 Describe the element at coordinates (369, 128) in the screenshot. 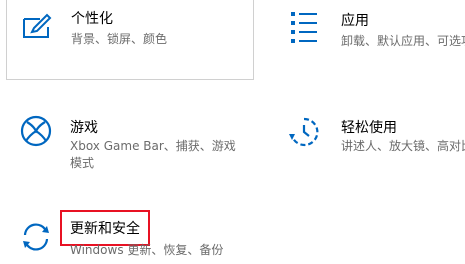

I see `tile-title: 轻松使用` at that location.